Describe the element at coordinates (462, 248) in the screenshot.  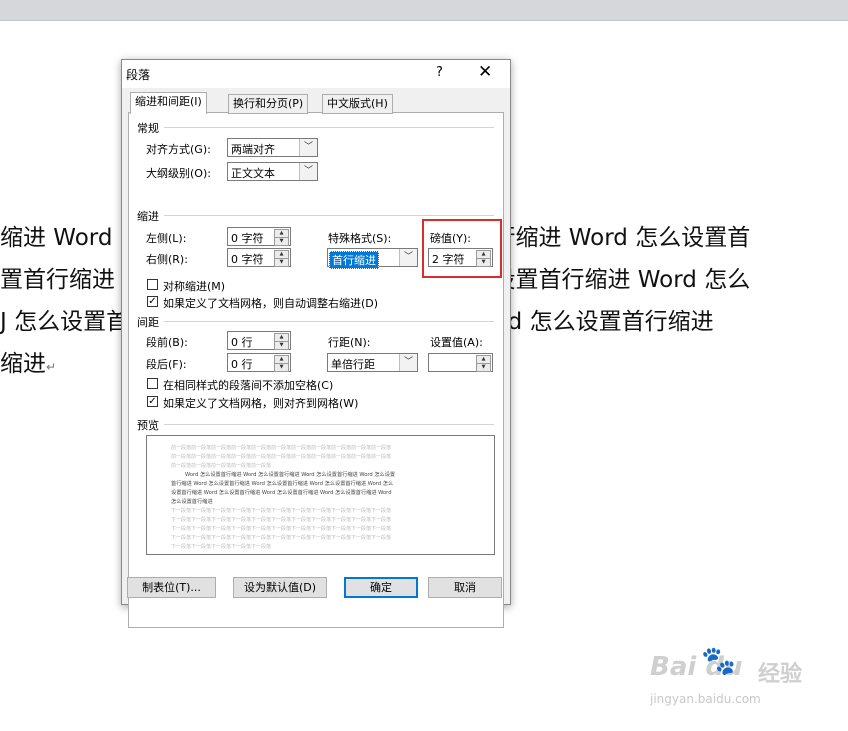
I see `highlight-box` at that location.